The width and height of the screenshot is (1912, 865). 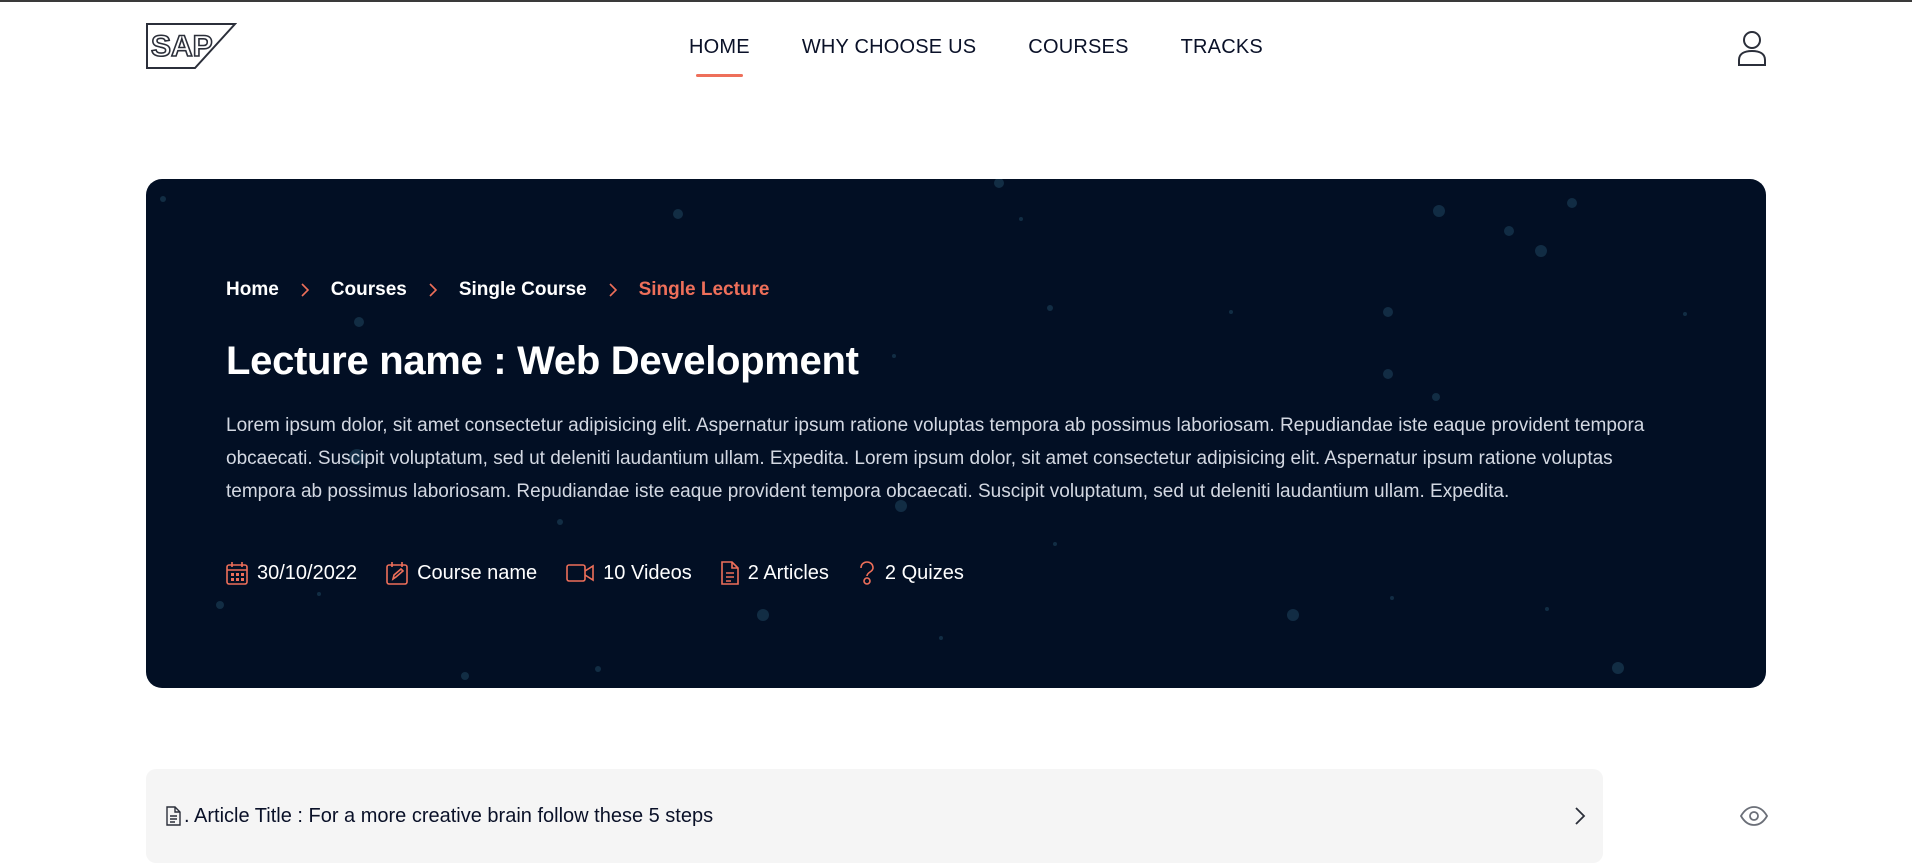 What do you see at coordinates (477, 572) in the screenshot?
I see `meta-course-text: Course name` at bounding box center [477, 572].